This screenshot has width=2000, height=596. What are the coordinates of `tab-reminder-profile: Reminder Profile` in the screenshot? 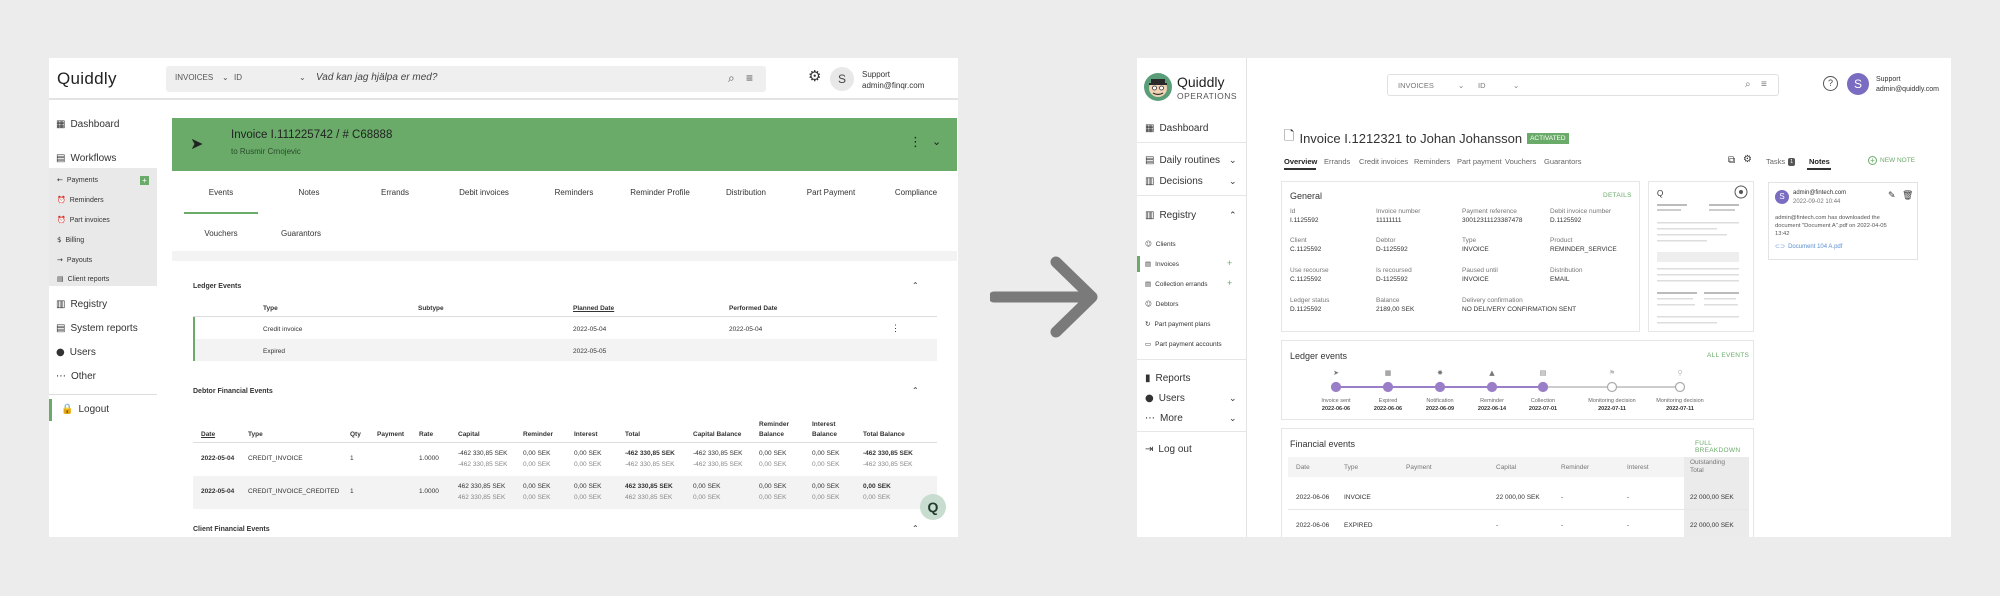 It's located at (660, 192).